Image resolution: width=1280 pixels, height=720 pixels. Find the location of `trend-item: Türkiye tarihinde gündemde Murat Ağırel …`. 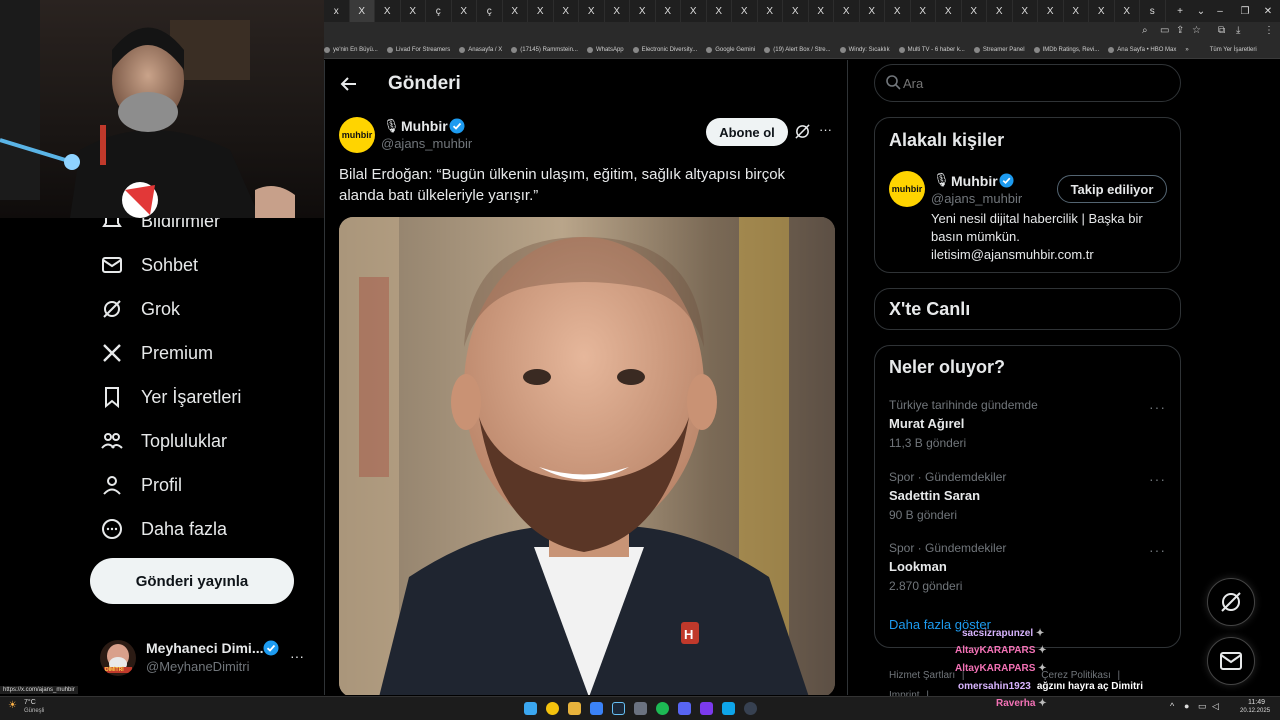

trend-item: Türkiye tarihinde gündemde Murat Ağırel … is located at coordinates (1029, 428).